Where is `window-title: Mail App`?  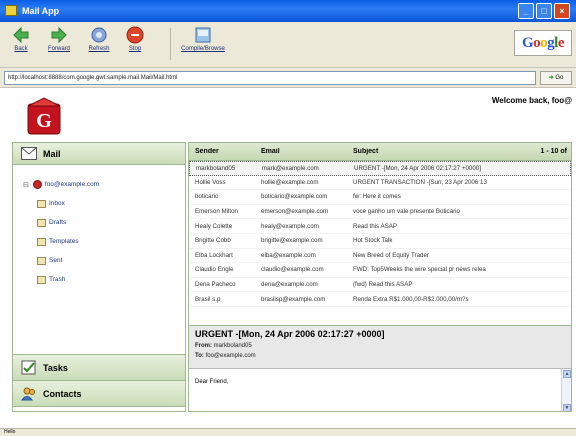 window-title: Mail App is located at coordinates (41, 11).